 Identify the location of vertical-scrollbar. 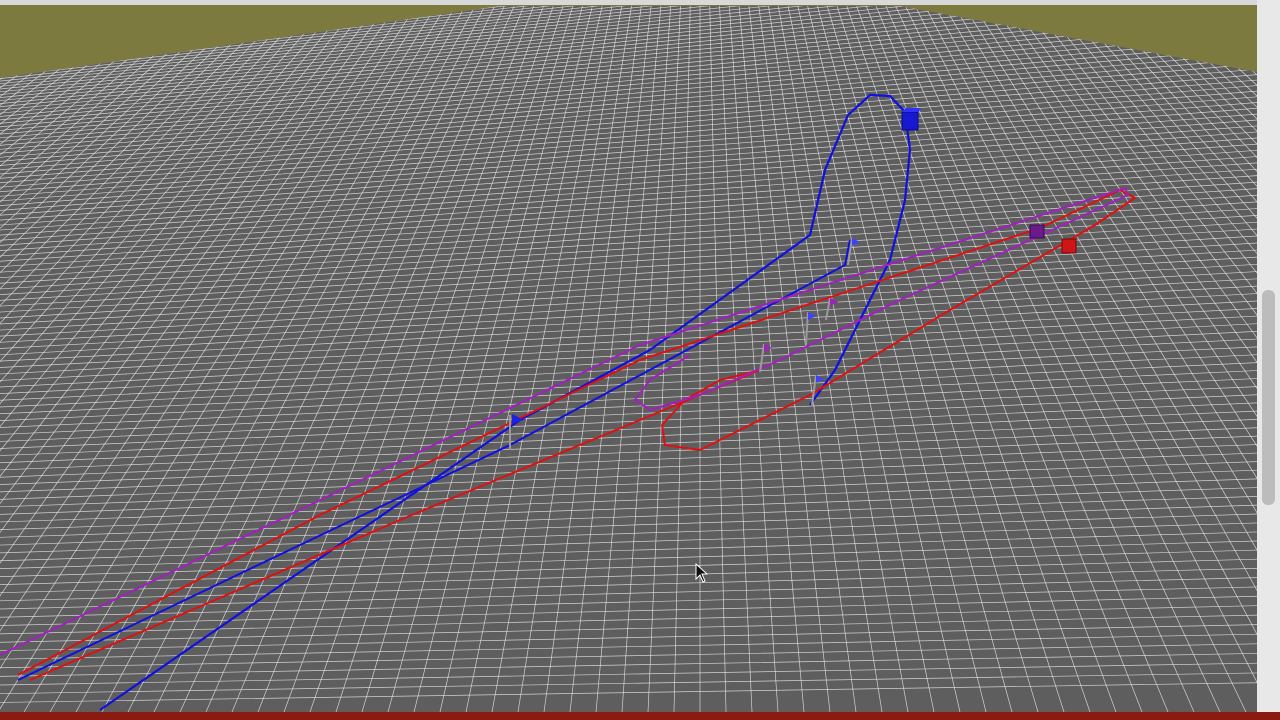
(1268, 356).